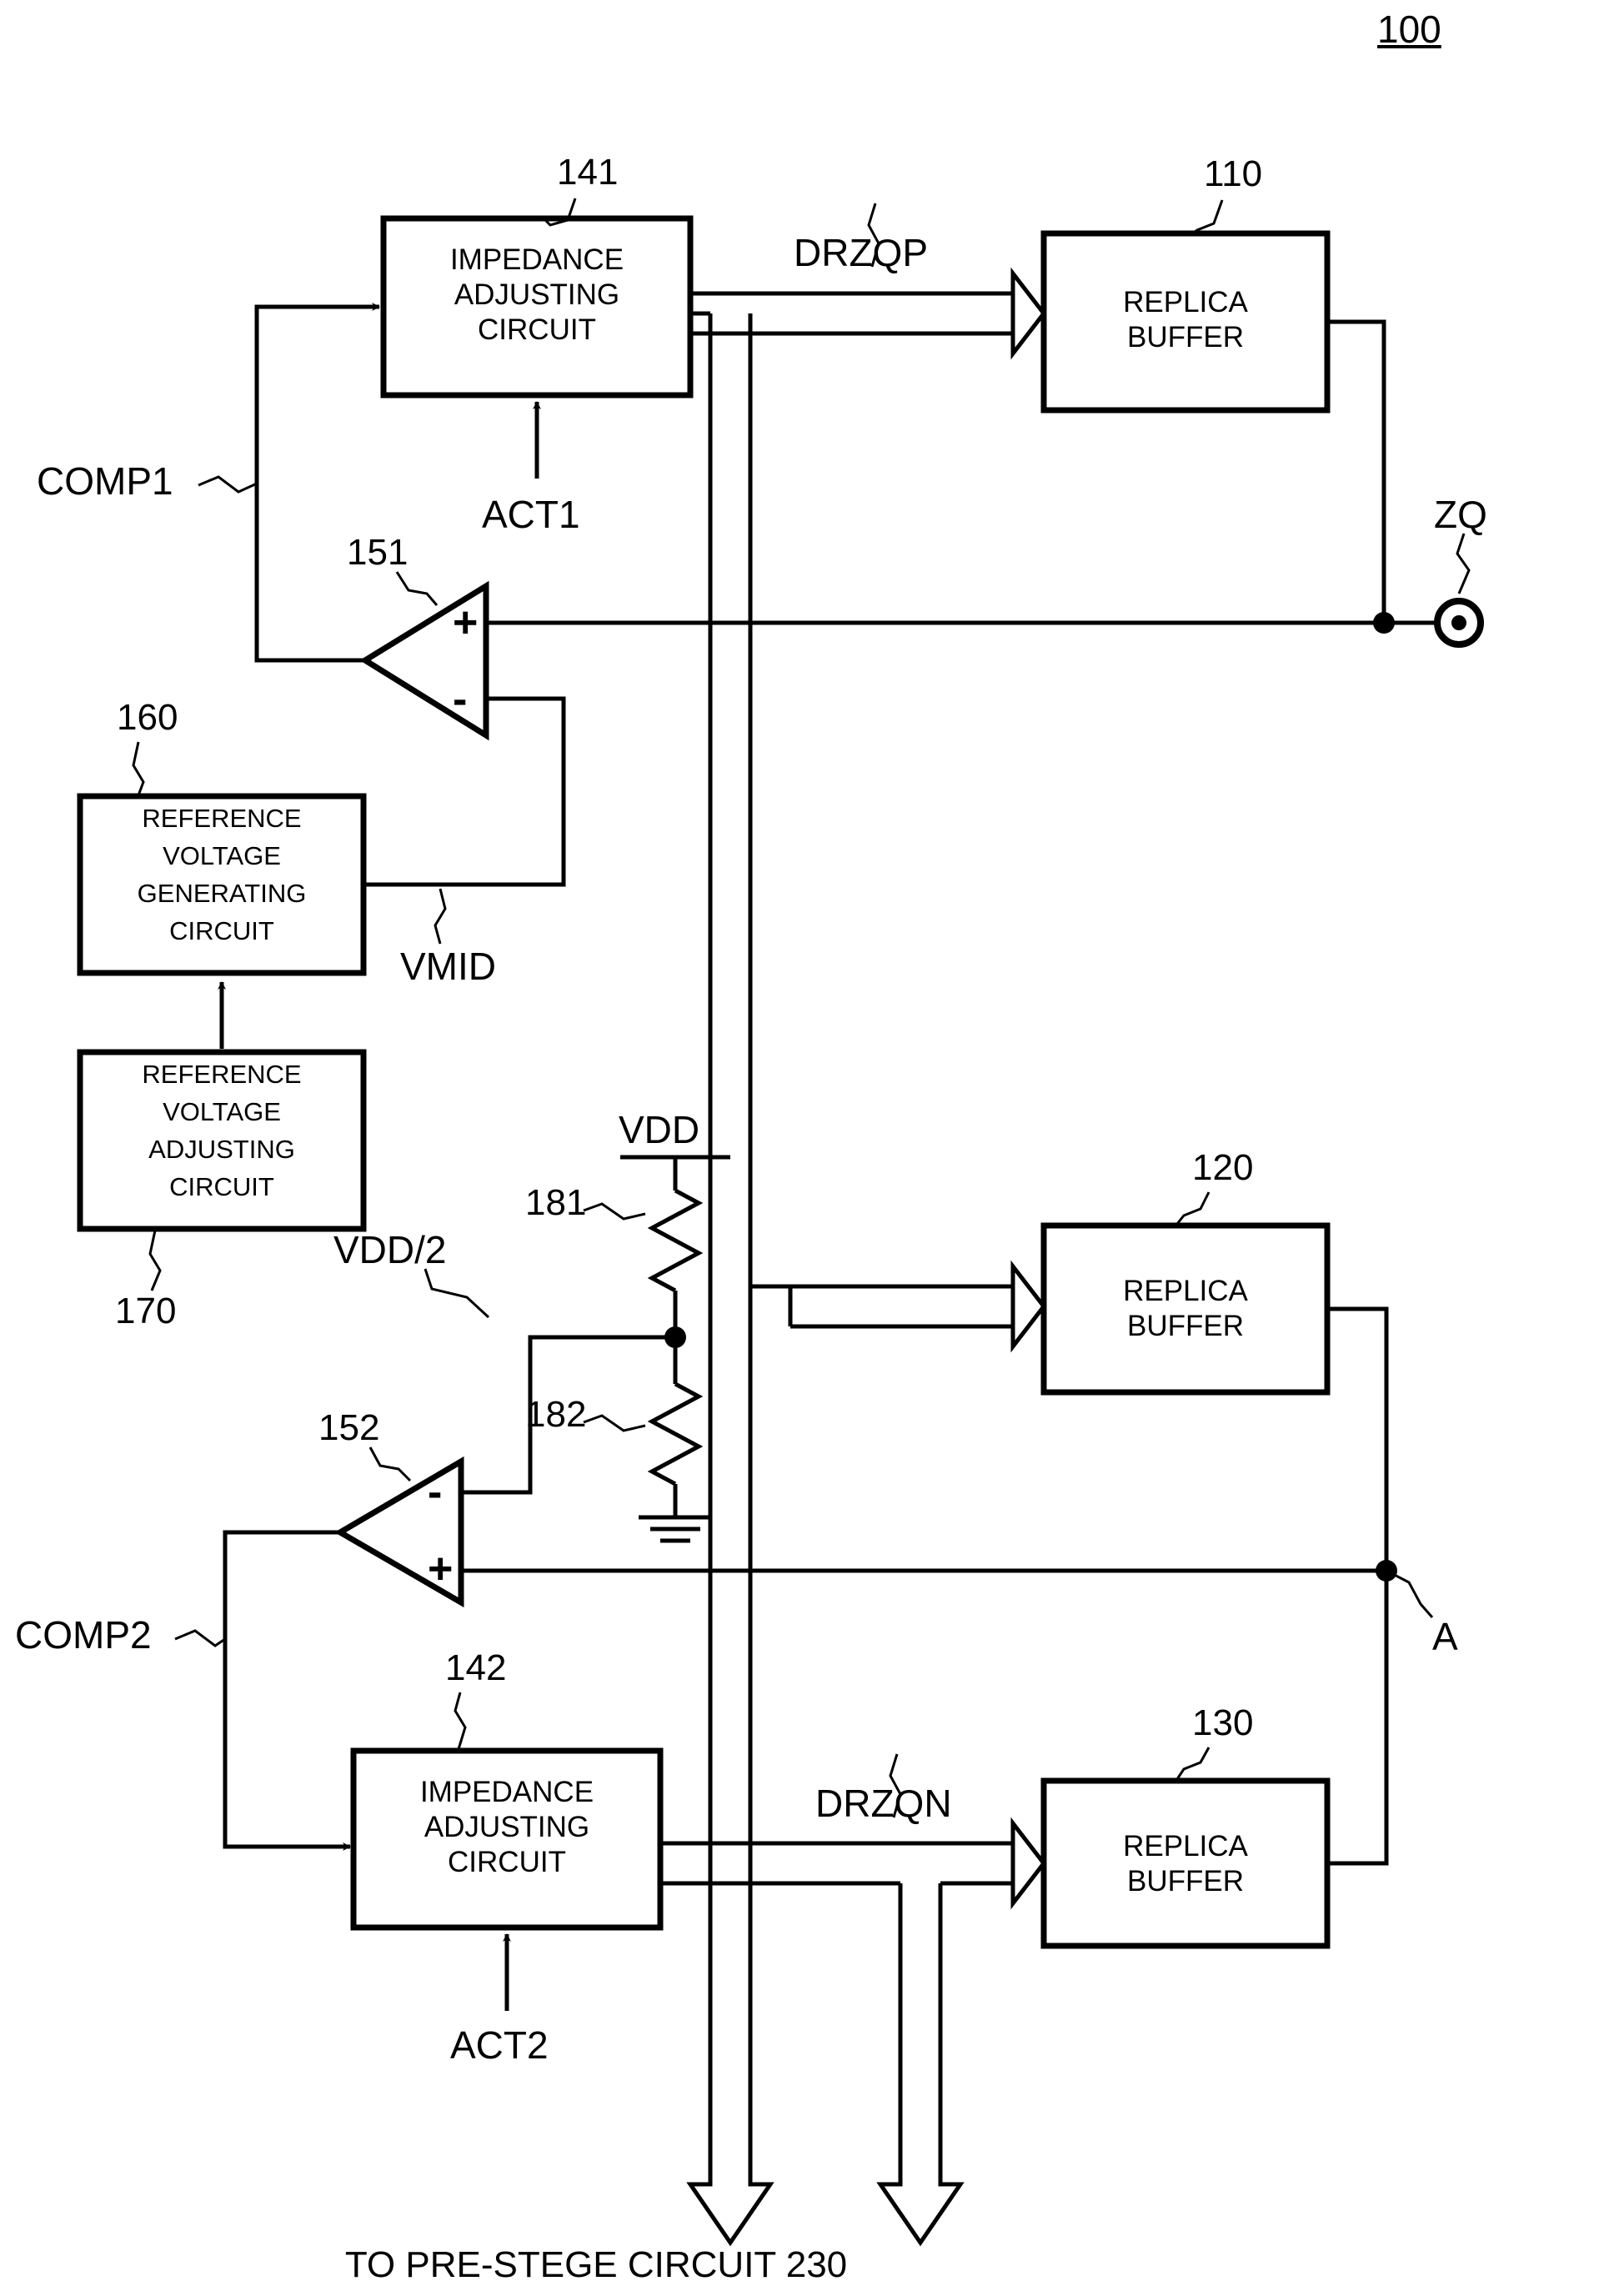 This screenshot has width=1599, height=2296. Describe the element at coordinates (1358, 1718) in the screenshot. I see `wire-rb130-out-up` at that location.